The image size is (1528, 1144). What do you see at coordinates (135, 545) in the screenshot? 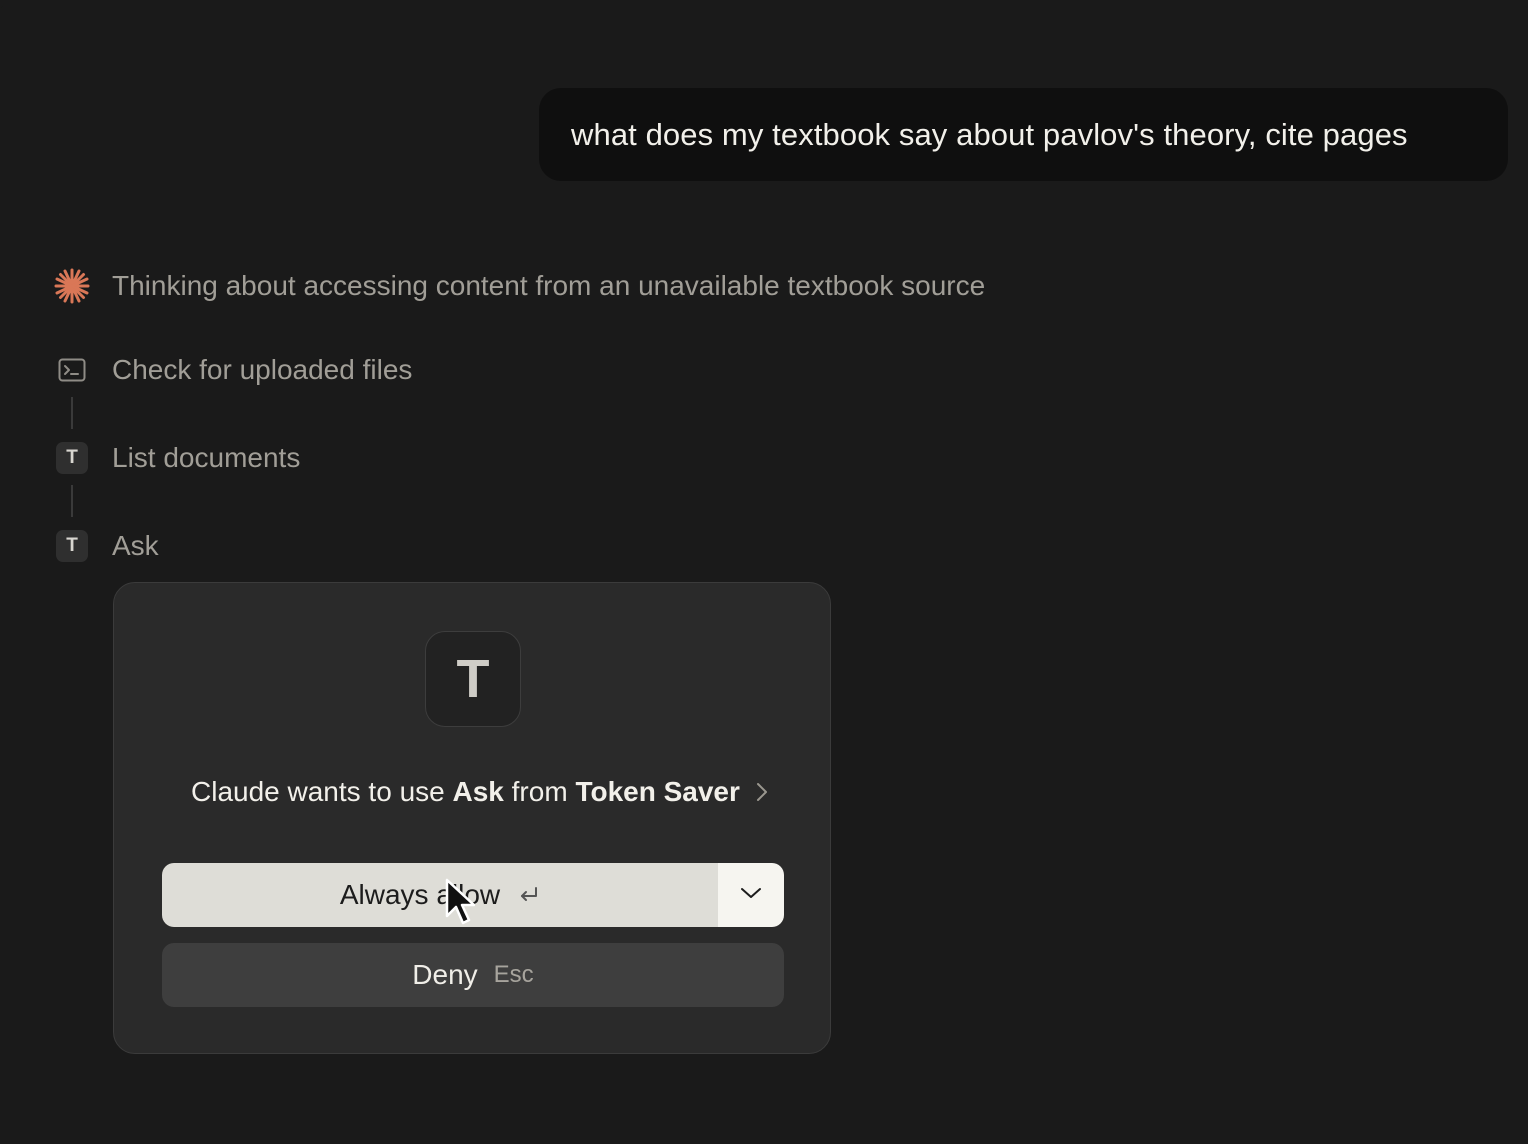
I see `step-label: Ask` at bounding box center [135, 545].